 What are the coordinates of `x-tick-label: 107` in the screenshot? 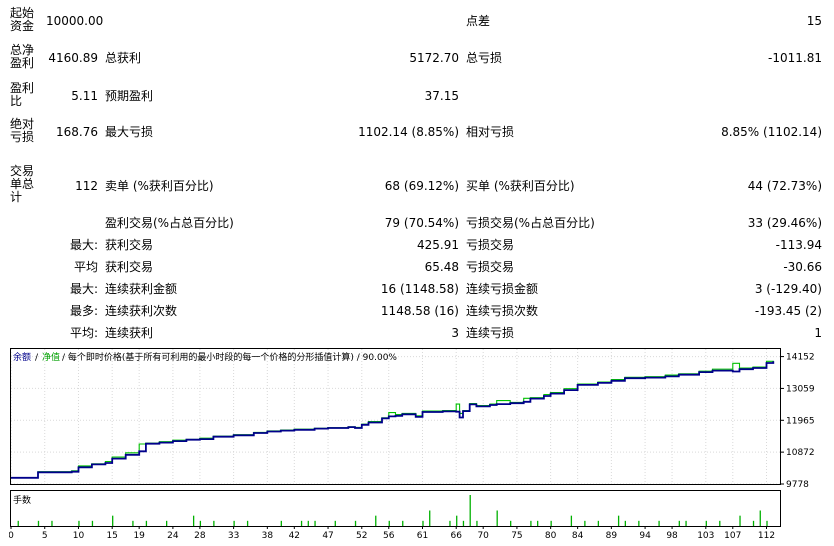 It's located at (732, 536).